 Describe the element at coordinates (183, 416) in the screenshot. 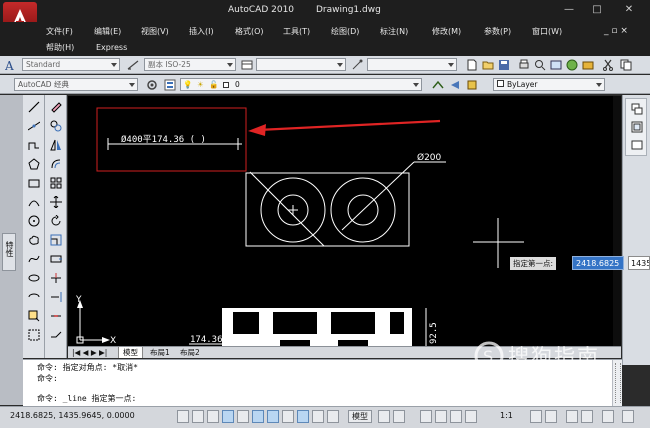

I see `infer-constraints-icon` at that location.